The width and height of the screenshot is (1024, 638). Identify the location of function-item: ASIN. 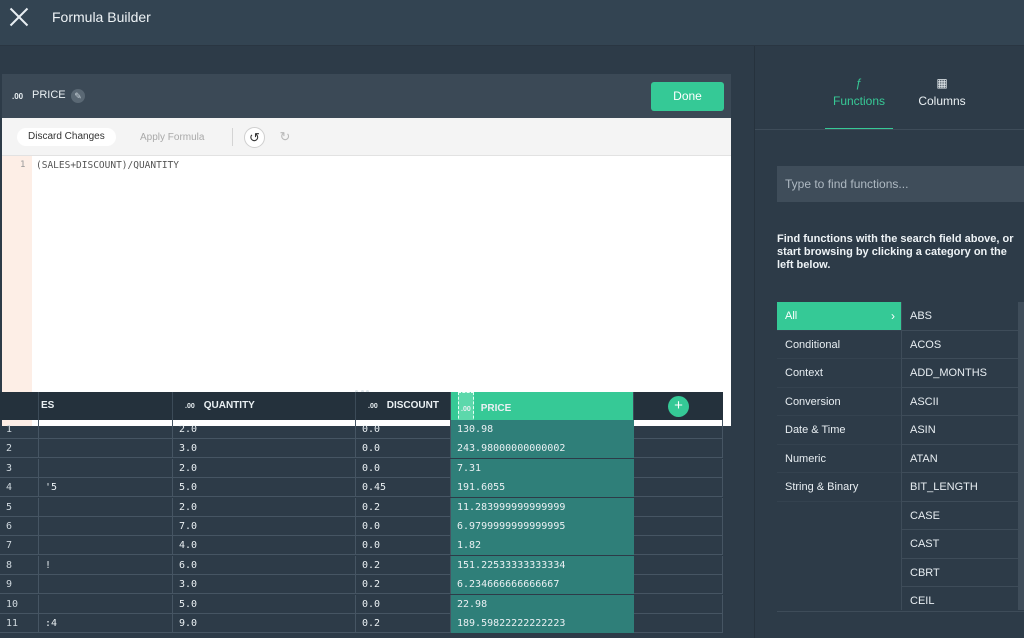
(960, 430).